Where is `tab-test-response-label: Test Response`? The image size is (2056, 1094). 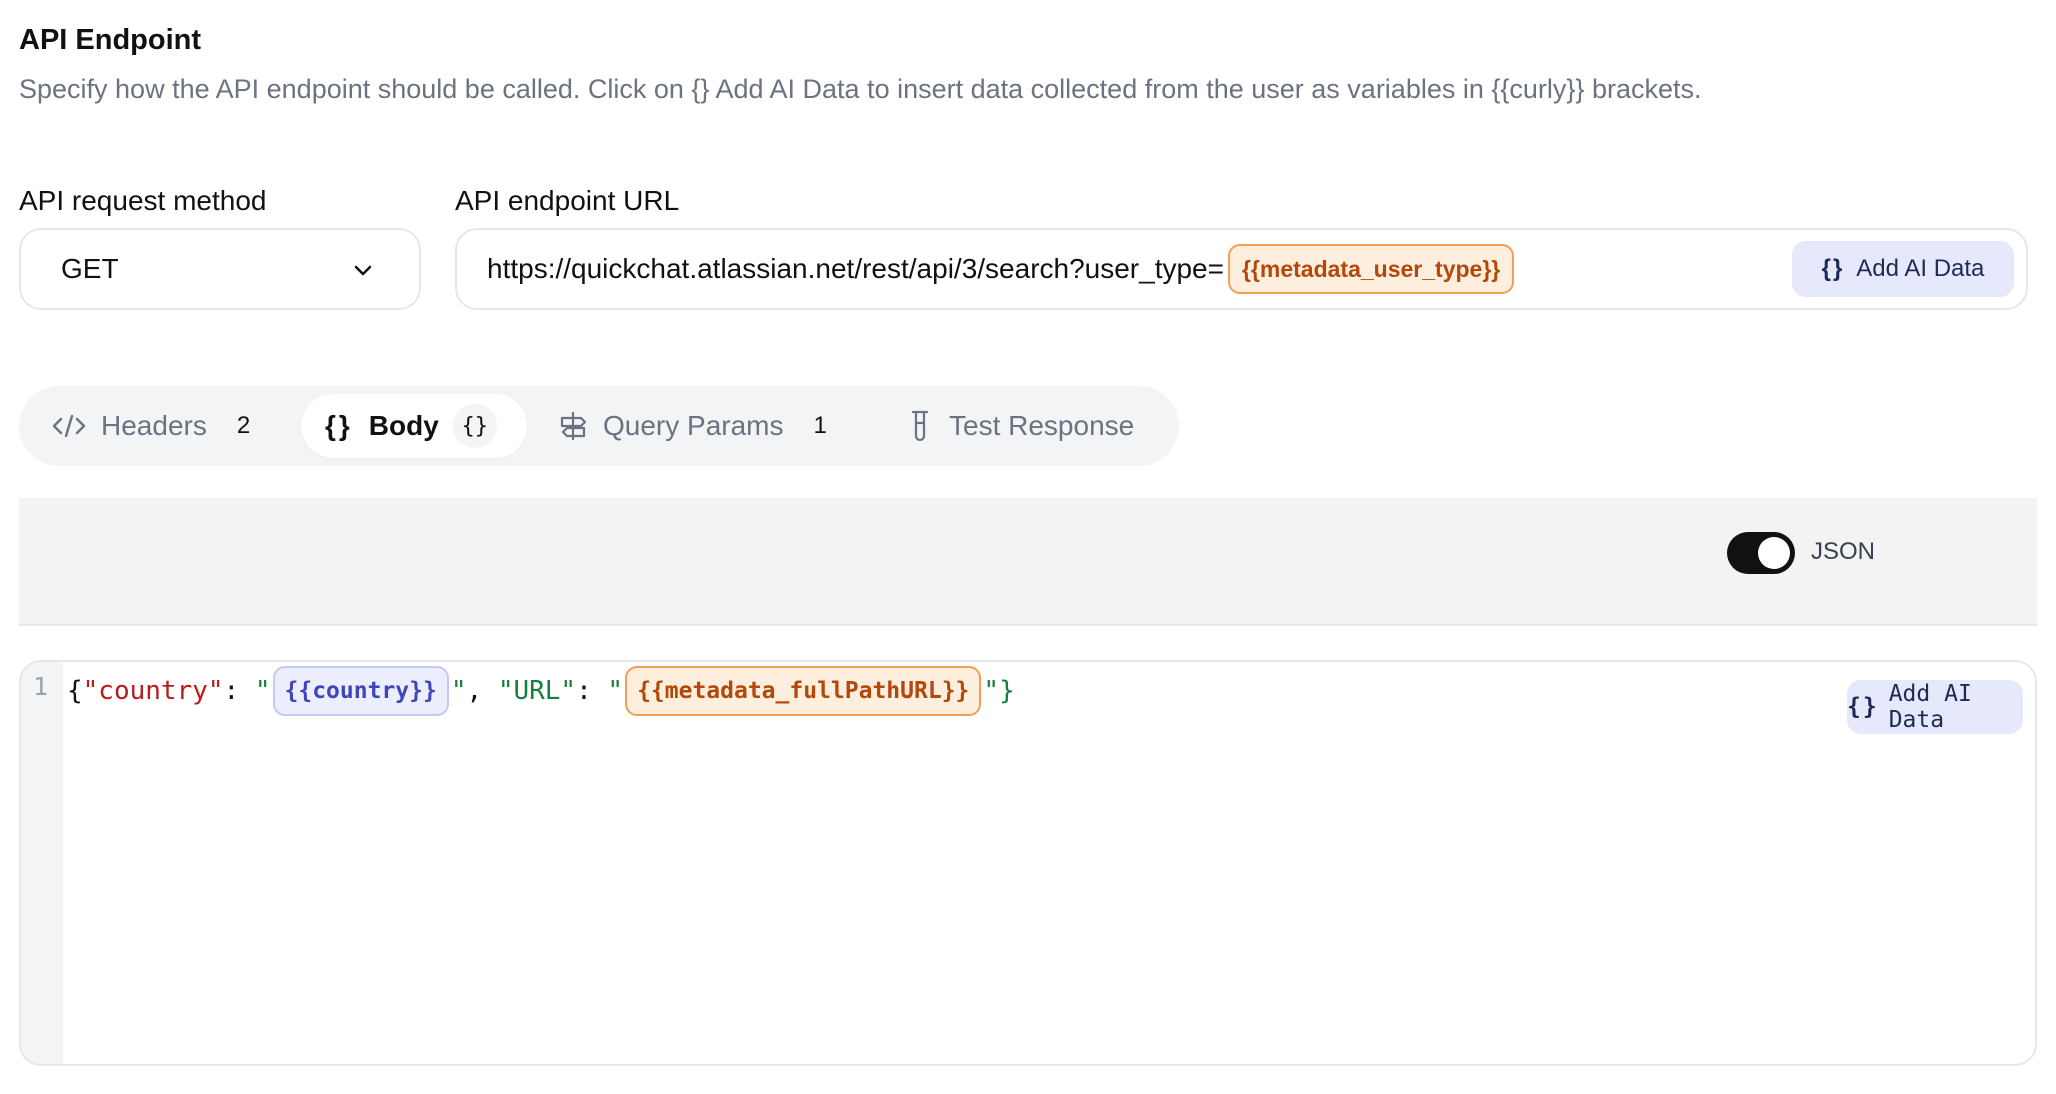
tab-test-response-label: Test Response is located at coordinates (1042, 425).